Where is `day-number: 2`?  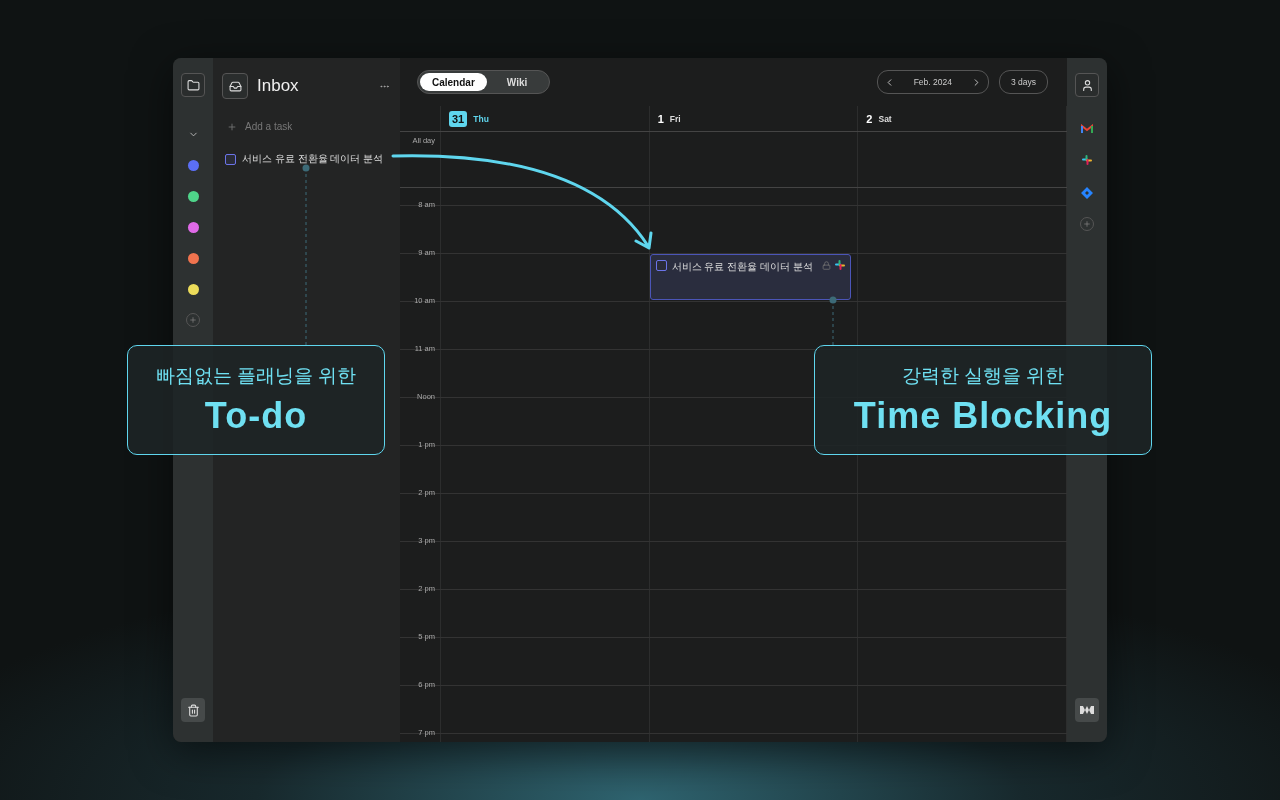 day-number: 2 is located at coordinates (869, 118).